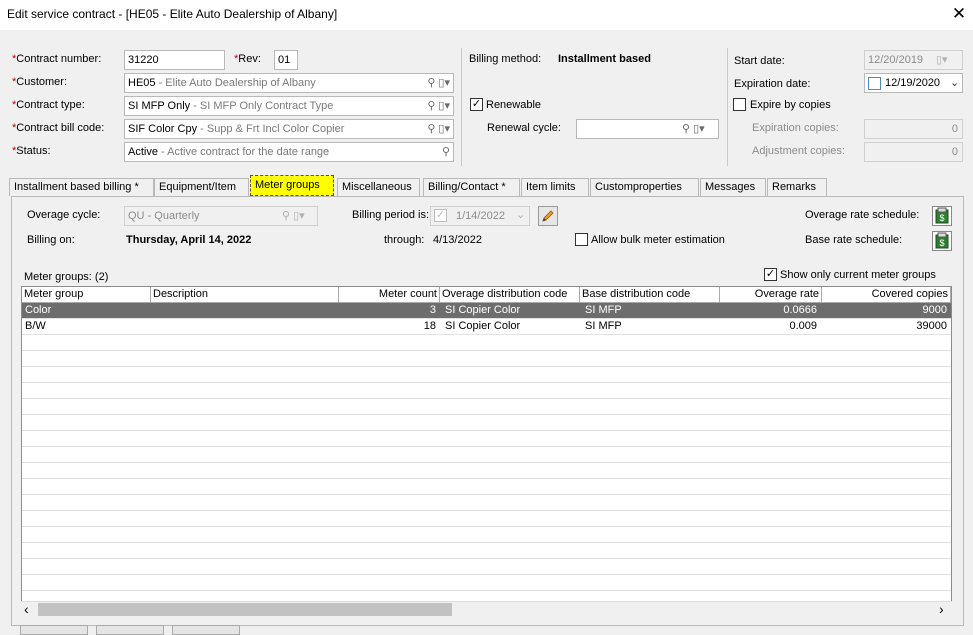  I want to click on start-date-label: Start date:, so click(759, 61).